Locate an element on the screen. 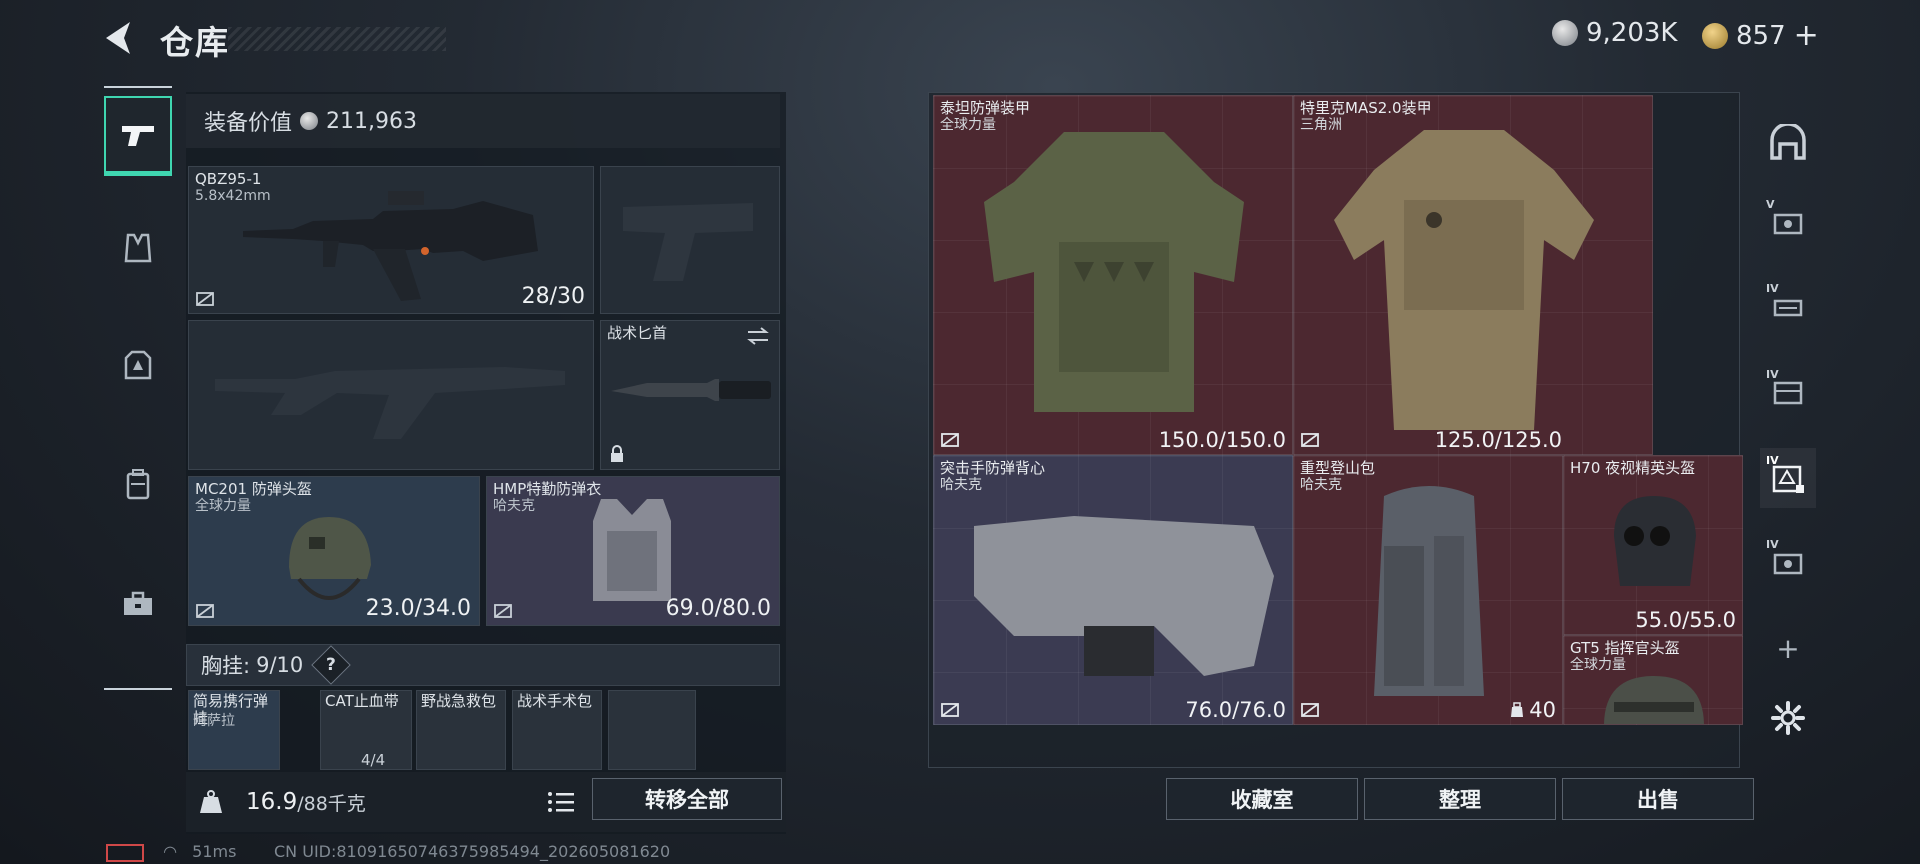  rifle-silhouette is located at coordinates (390, 403).